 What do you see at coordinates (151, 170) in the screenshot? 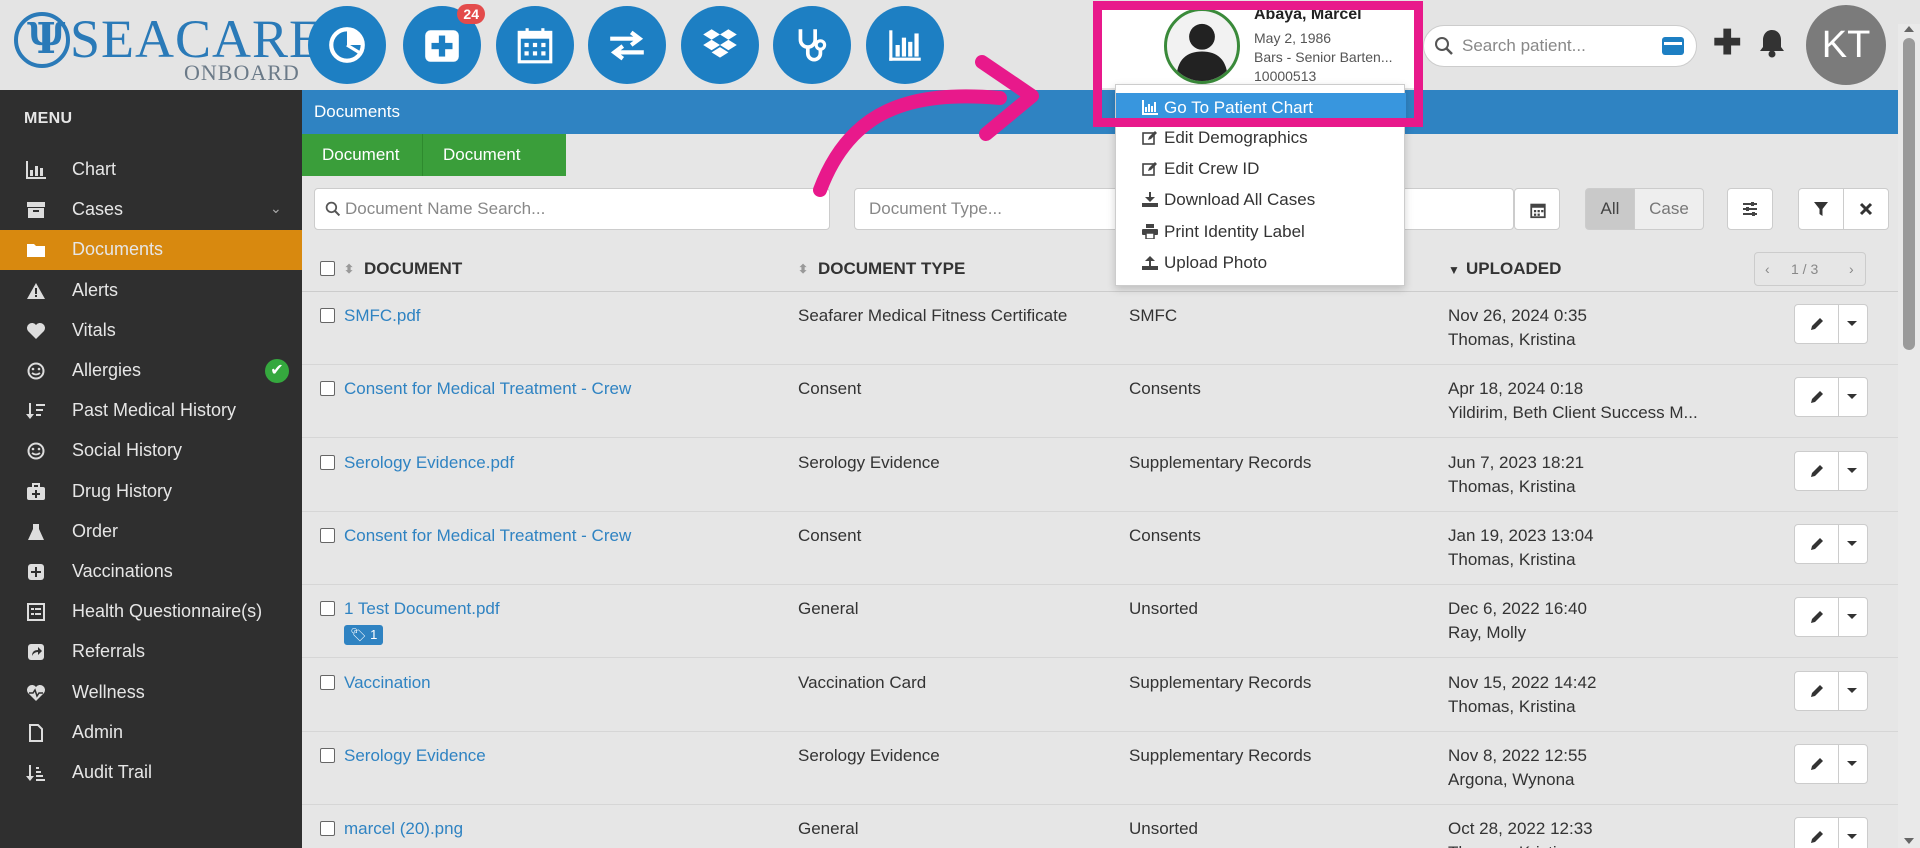
I see `sidebar-item-chart: Chart` at bounding box center [151, 170].